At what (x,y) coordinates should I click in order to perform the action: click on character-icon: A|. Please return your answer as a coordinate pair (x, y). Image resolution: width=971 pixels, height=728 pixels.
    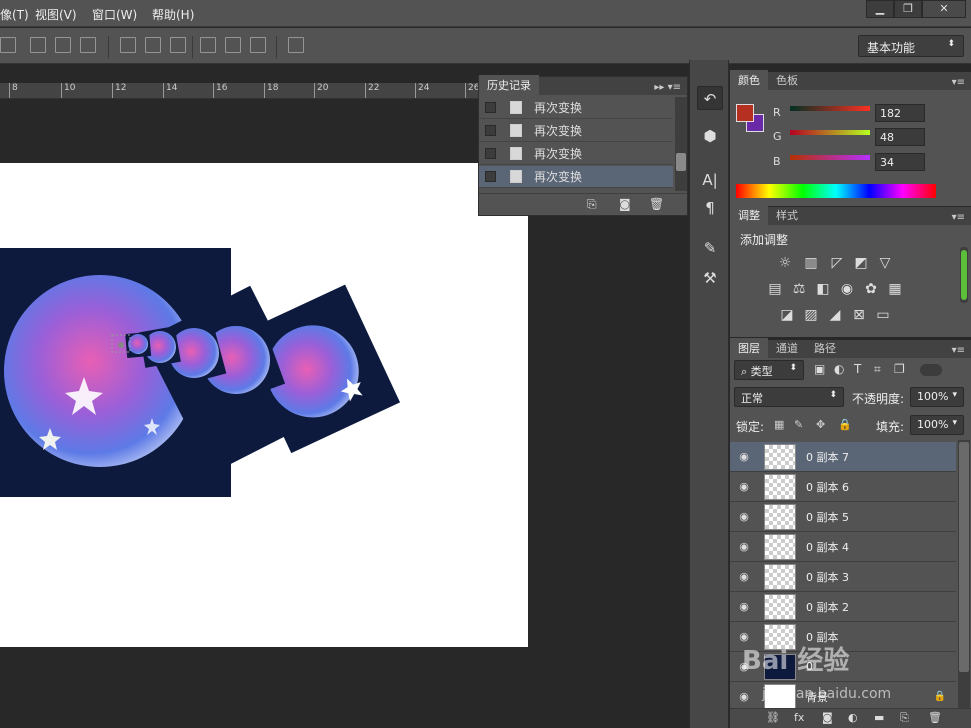
    Looking at the image, I should click on (710, 180).